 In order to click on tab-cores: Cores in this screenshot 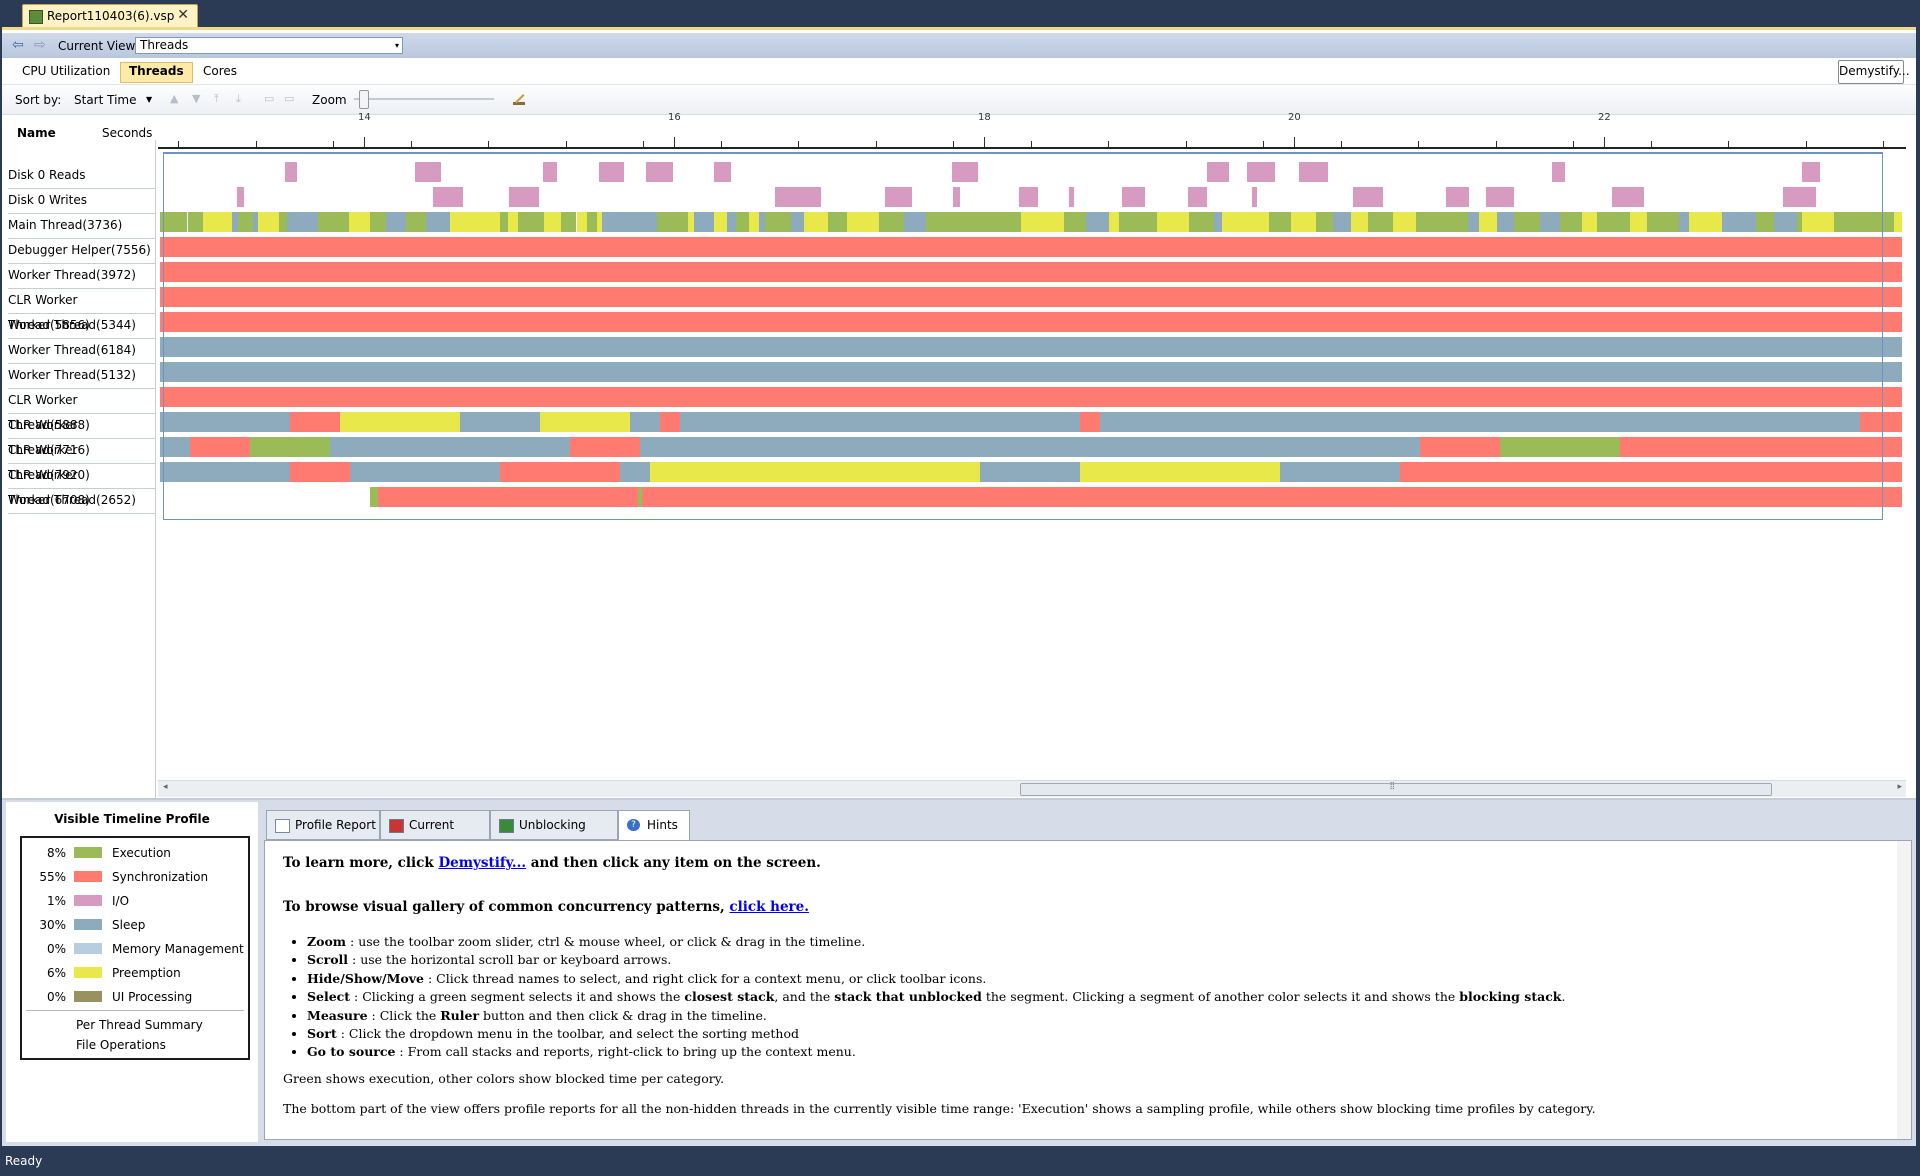, I will do `click(220, 71)`.